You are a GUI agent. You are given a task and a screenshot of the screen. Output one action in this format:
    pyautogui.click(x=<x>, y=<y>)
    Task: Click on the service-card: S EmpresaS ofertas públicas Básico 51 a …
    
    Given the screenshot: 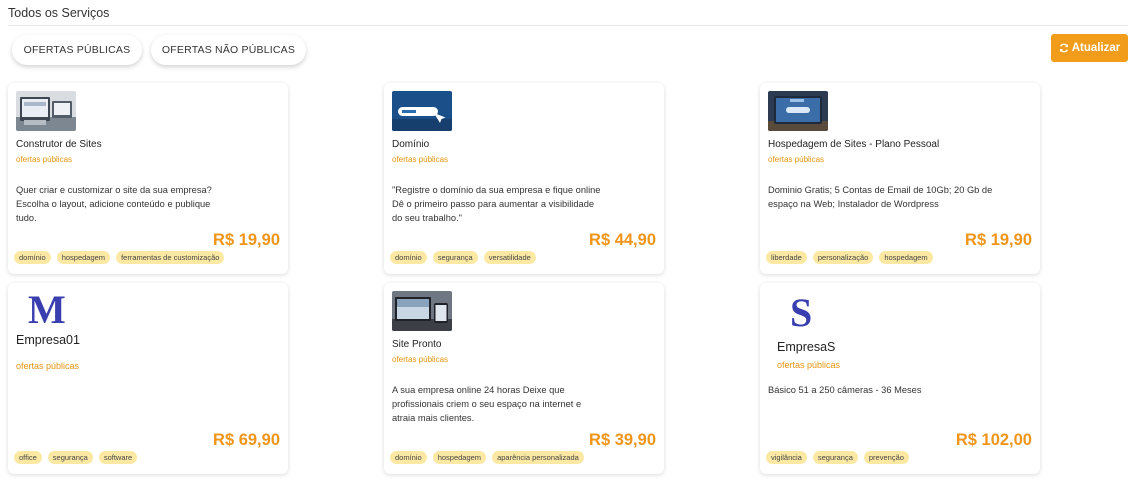 What is the action you would take?
    pyautogui.click(x=900, y=378)
    